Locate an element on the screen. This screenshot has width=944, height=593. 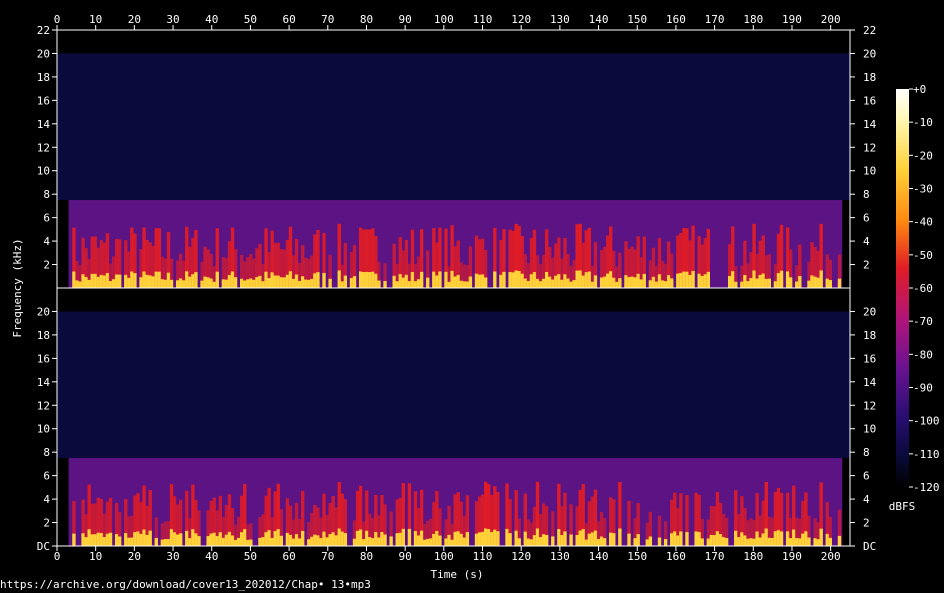
x-tick-label-top: 180 is located at coordinates (753, 19).